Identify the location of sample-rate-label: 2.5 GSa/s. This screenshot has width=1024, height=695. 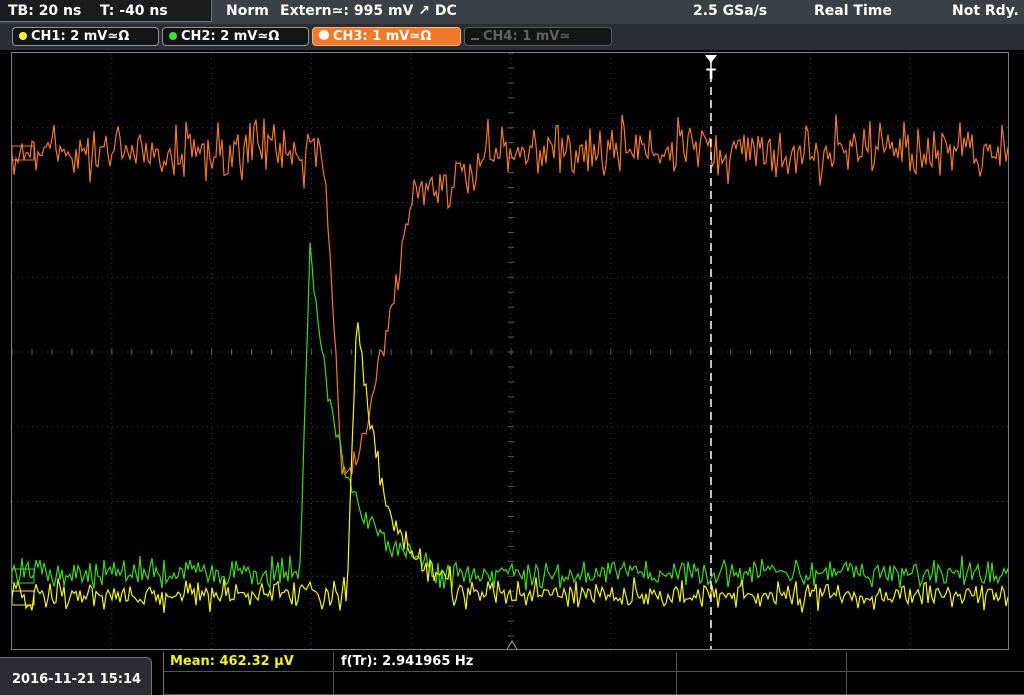
(730, 11).